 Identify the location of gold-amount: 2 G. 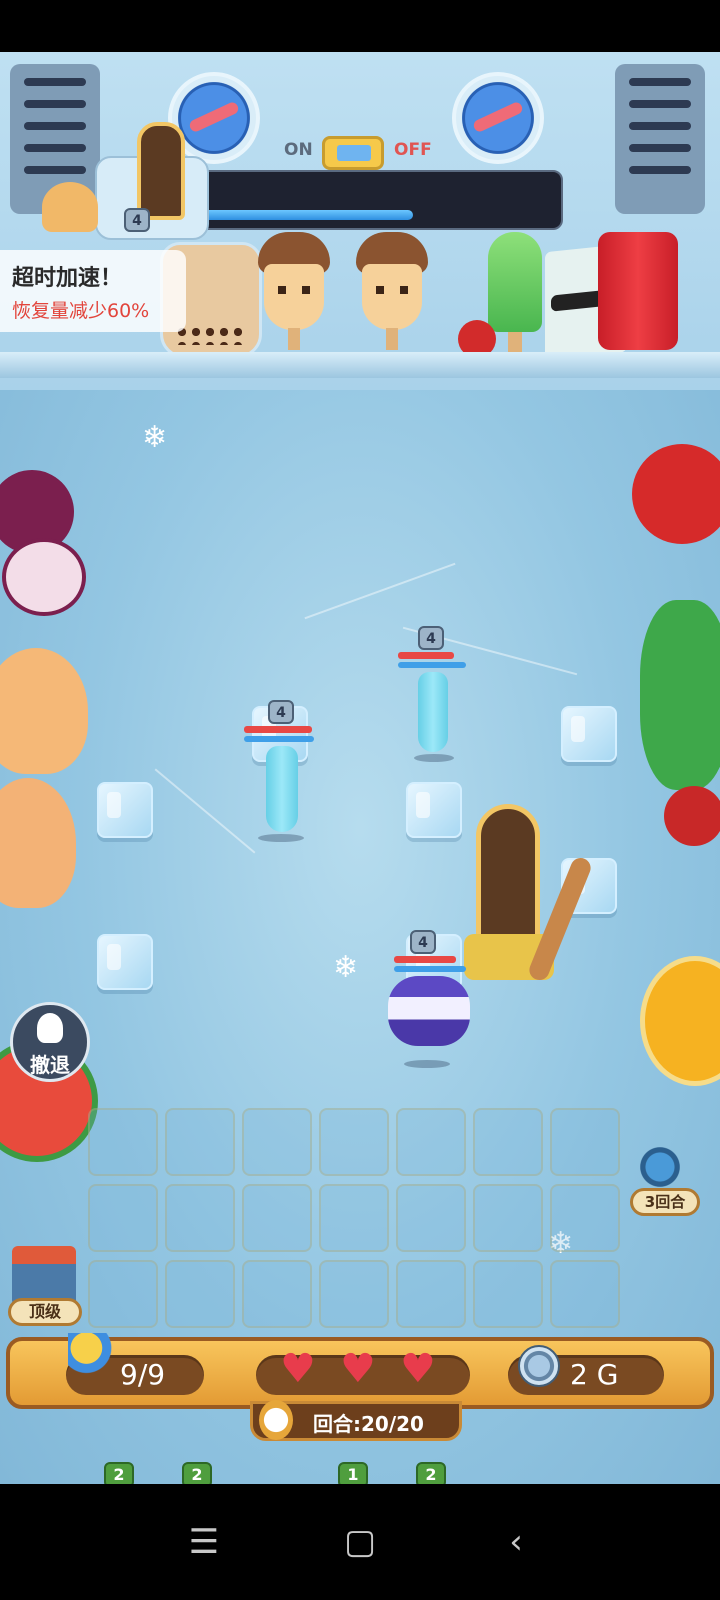
(594, 1374).